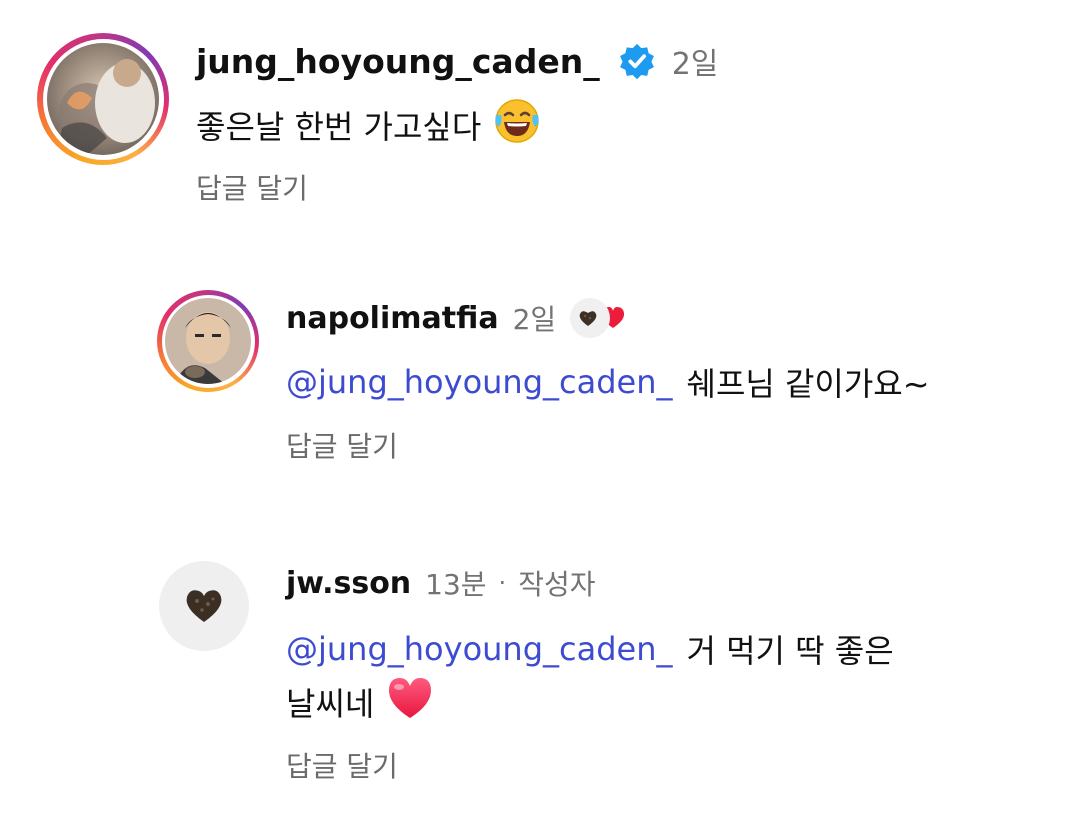  I want to click on comment-text: 좋은날 한번 가고싶다, so click(368, 125).